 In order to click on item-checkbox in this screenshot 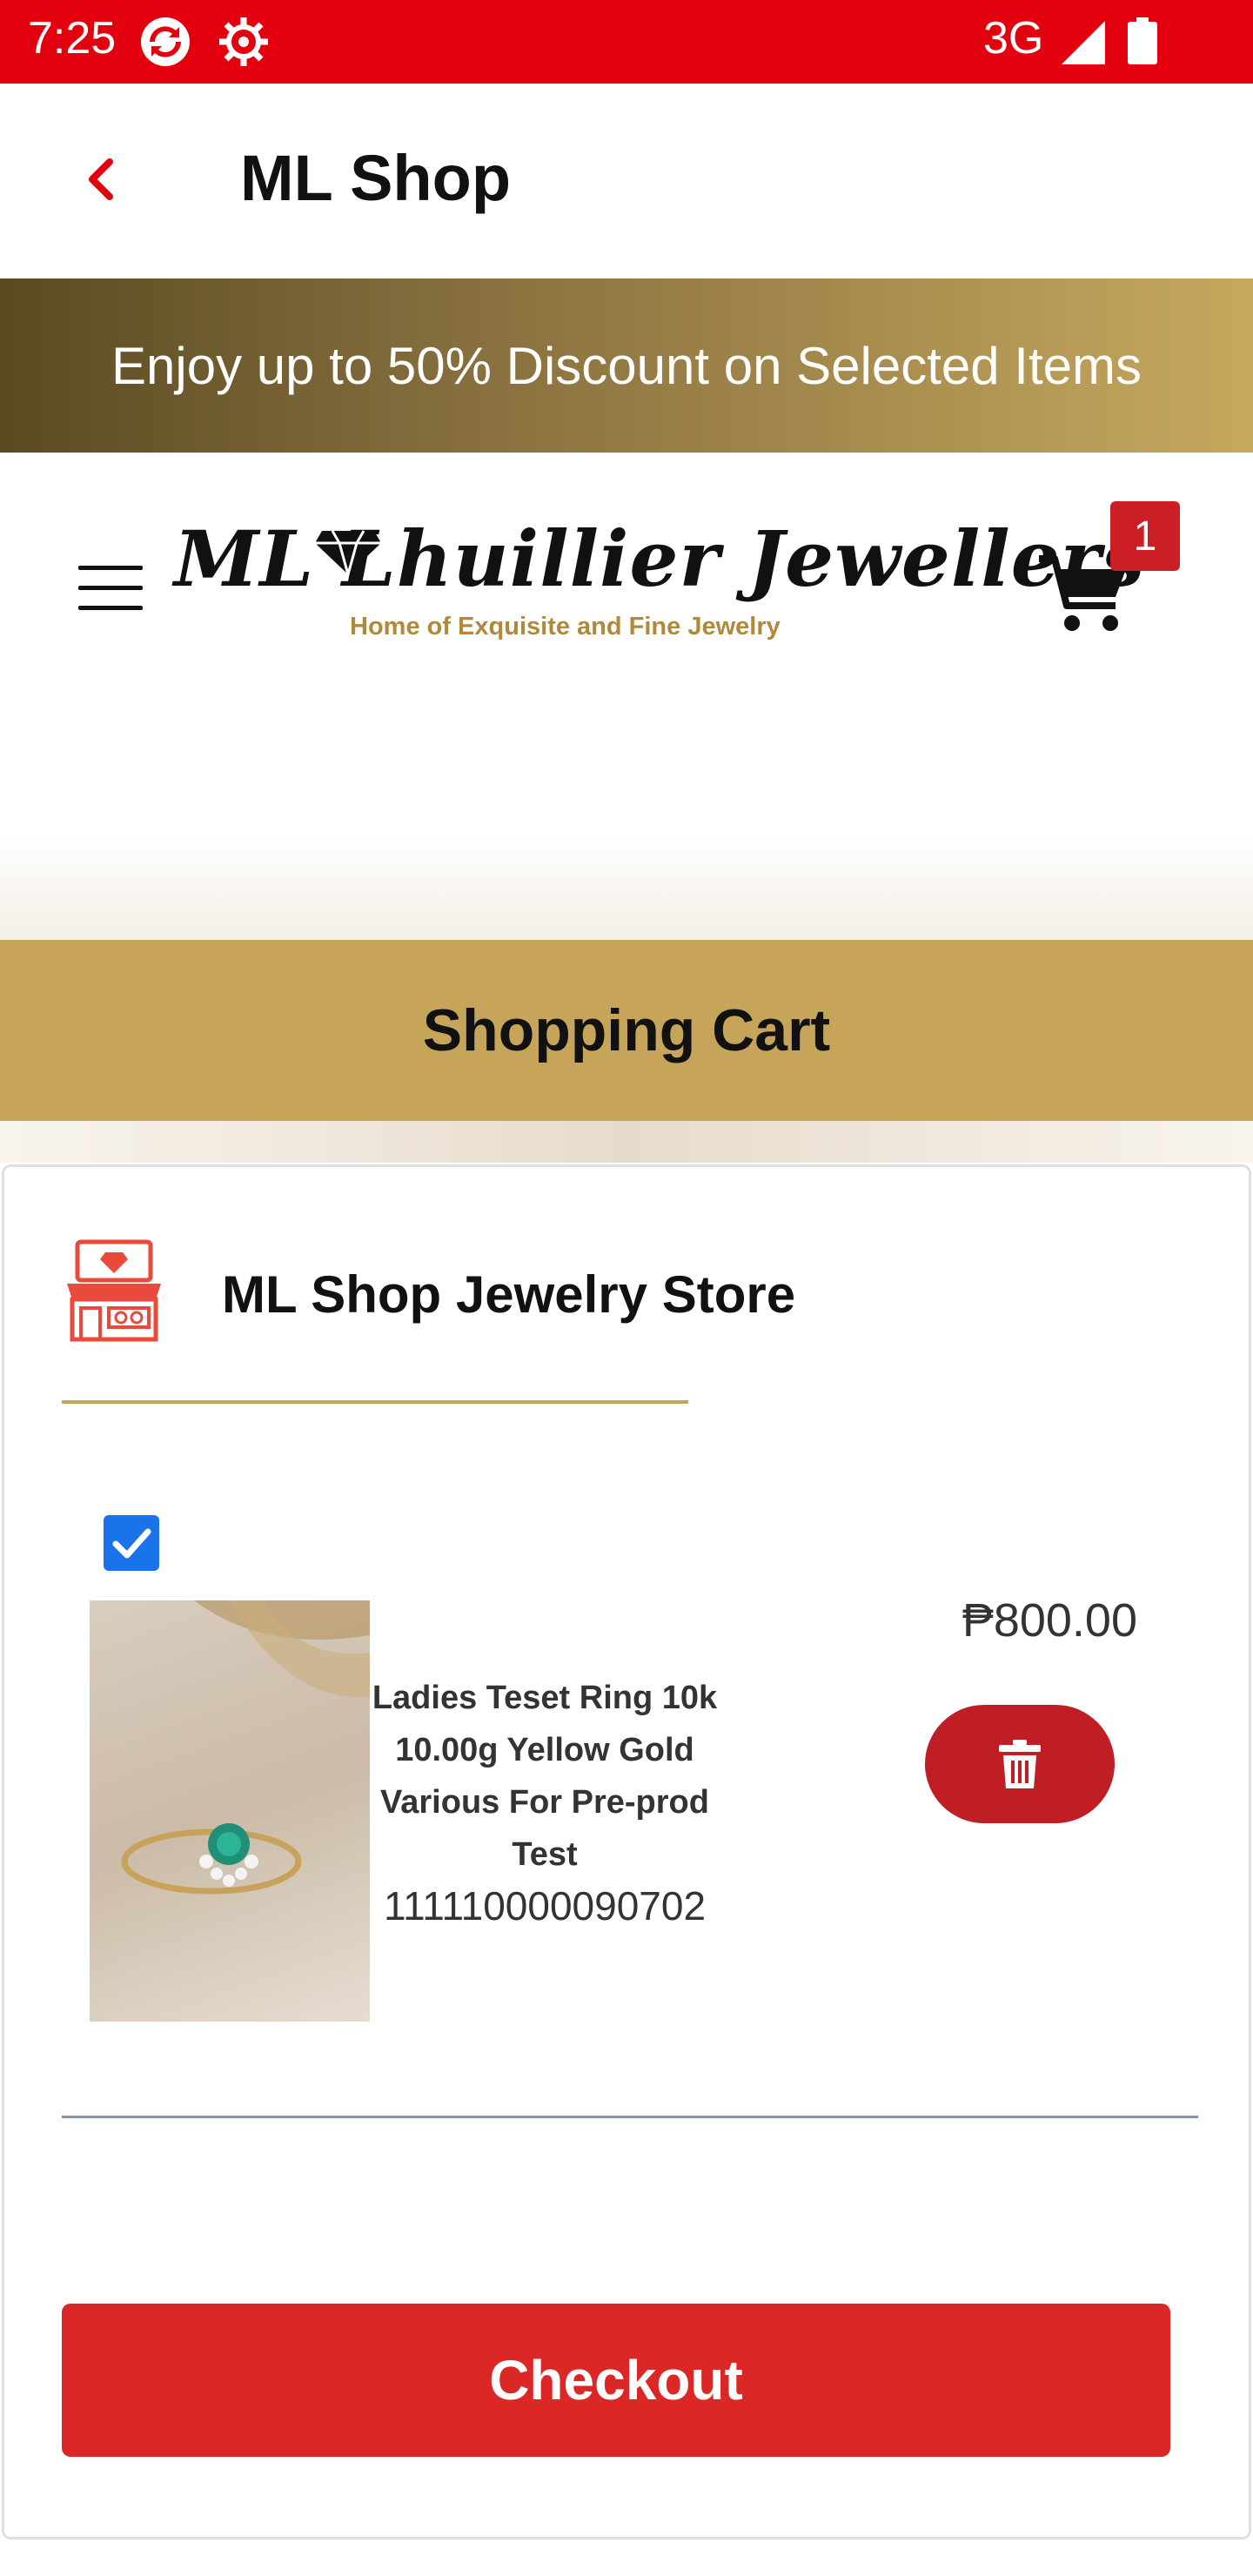, I will do `click(131, 1543)`.